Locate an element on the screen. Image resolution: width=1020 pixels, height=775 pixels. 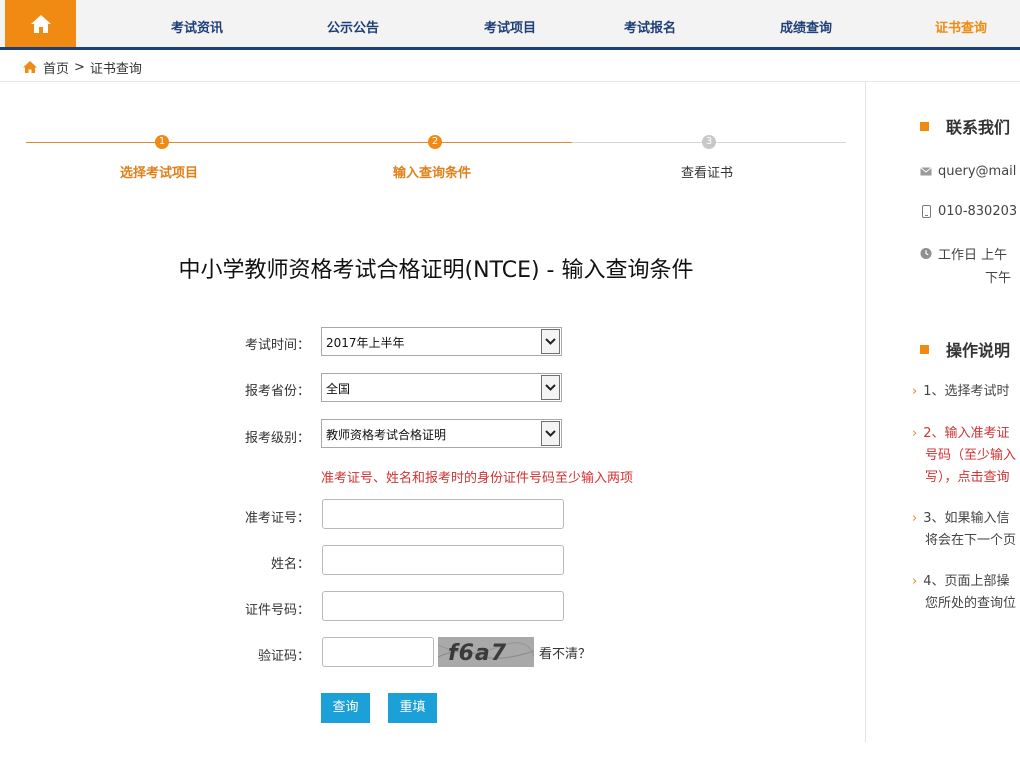
breadcrumb-divider is located at coordinates (510, 81).